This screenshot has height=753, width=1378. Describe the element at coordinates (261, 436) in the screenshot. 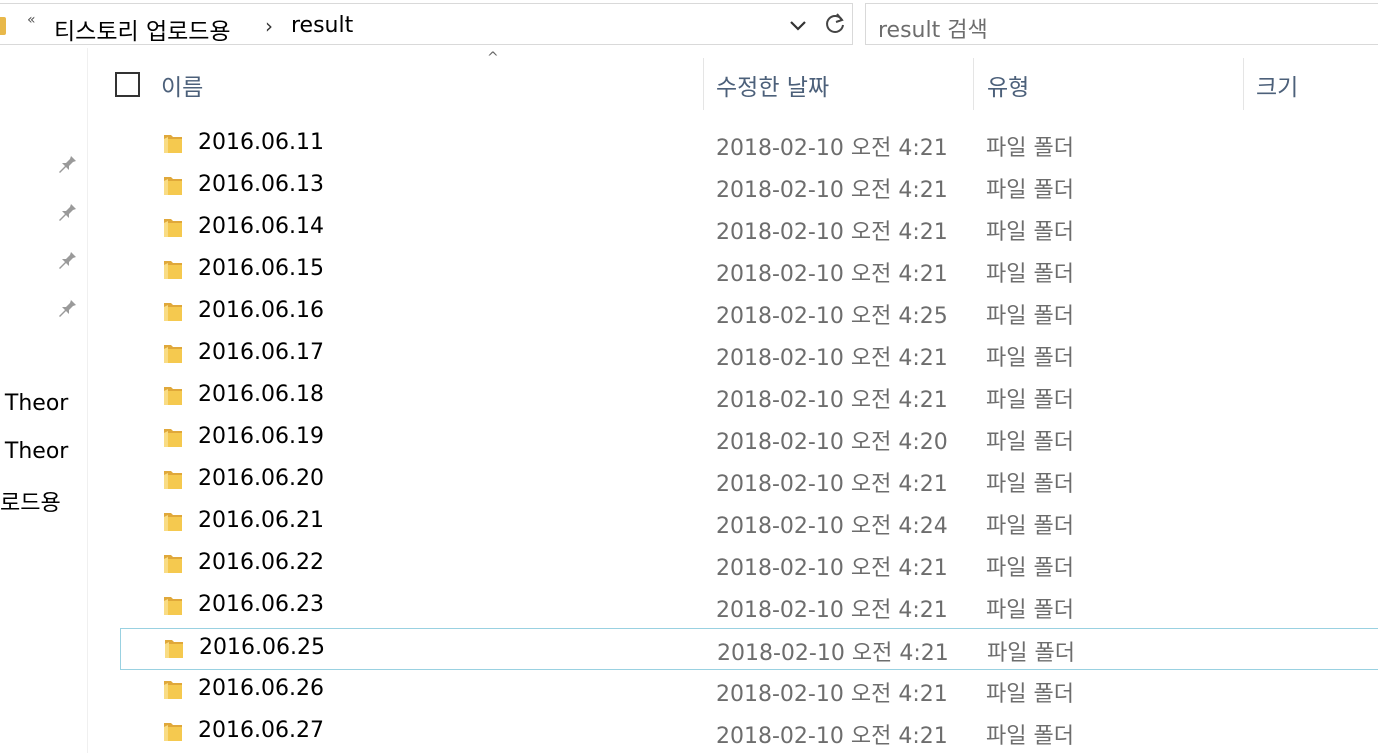

I see `file-name: 2016.06.19` at that location.